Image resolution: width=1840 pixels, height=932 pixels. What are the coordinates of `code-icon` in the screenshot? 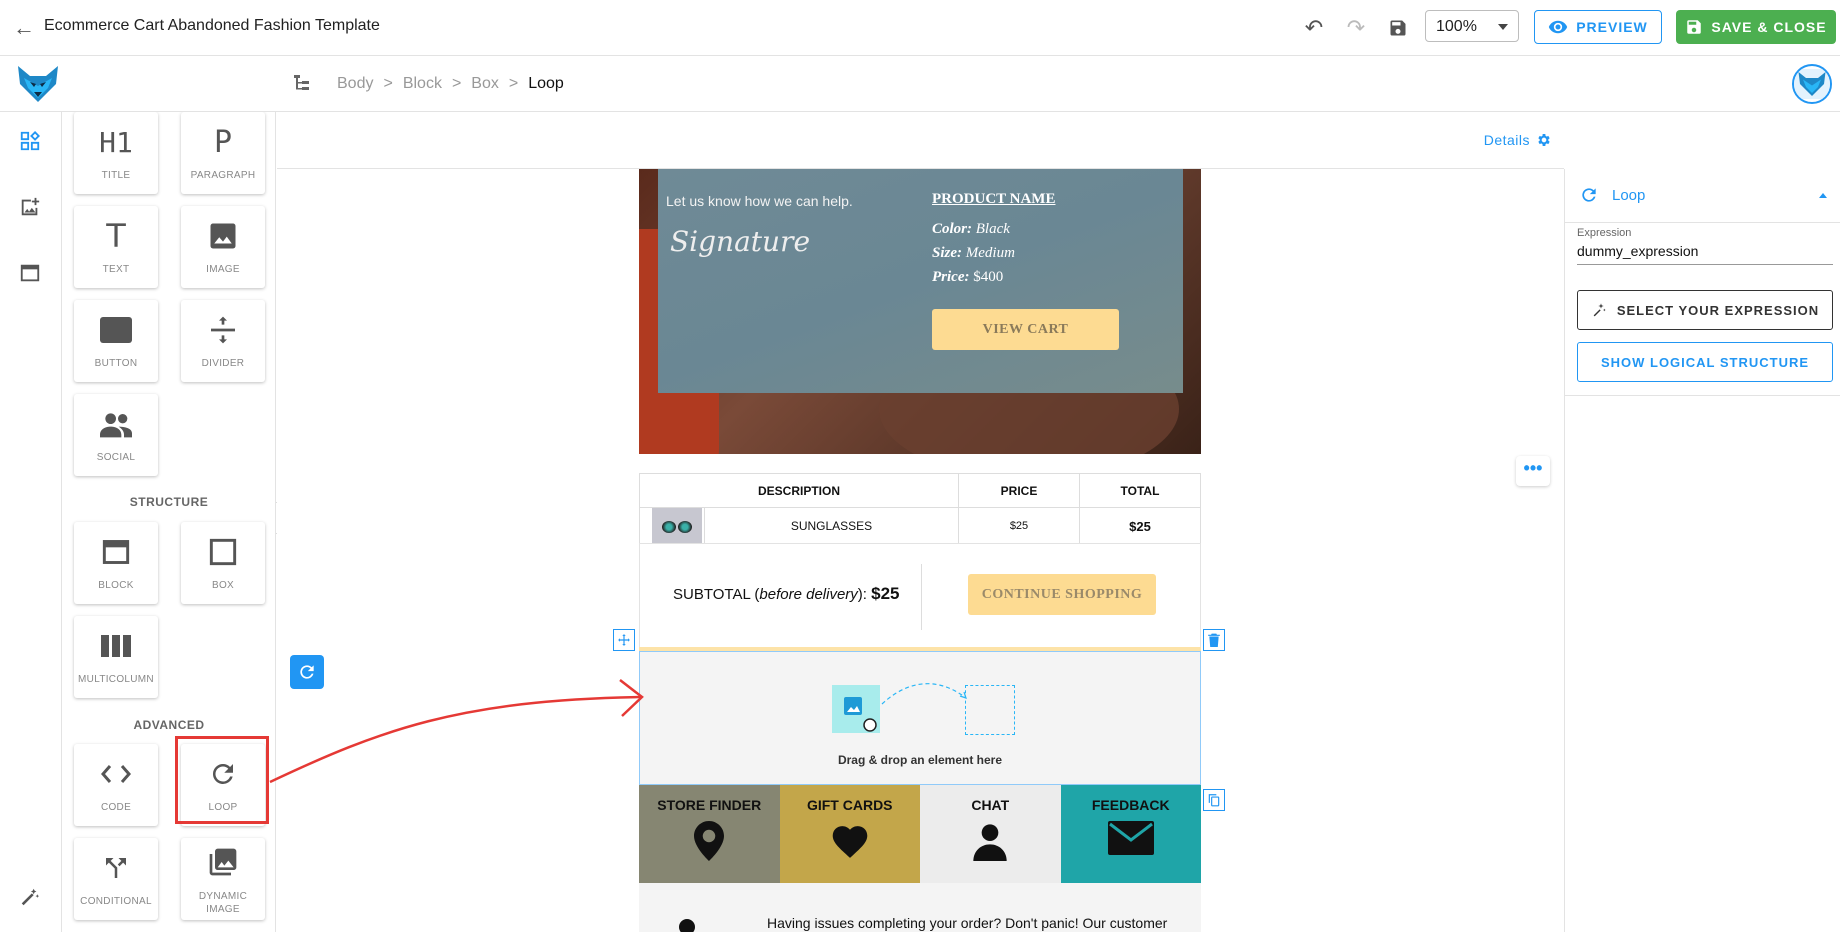 It's located at (116, 774).